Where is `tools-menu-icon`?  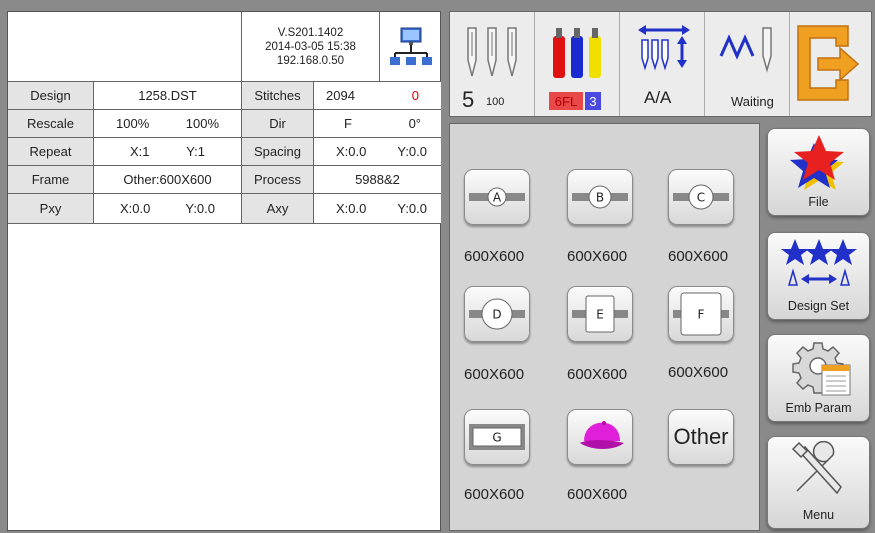
tools-menu-icon is located at coordinates (816, 468).